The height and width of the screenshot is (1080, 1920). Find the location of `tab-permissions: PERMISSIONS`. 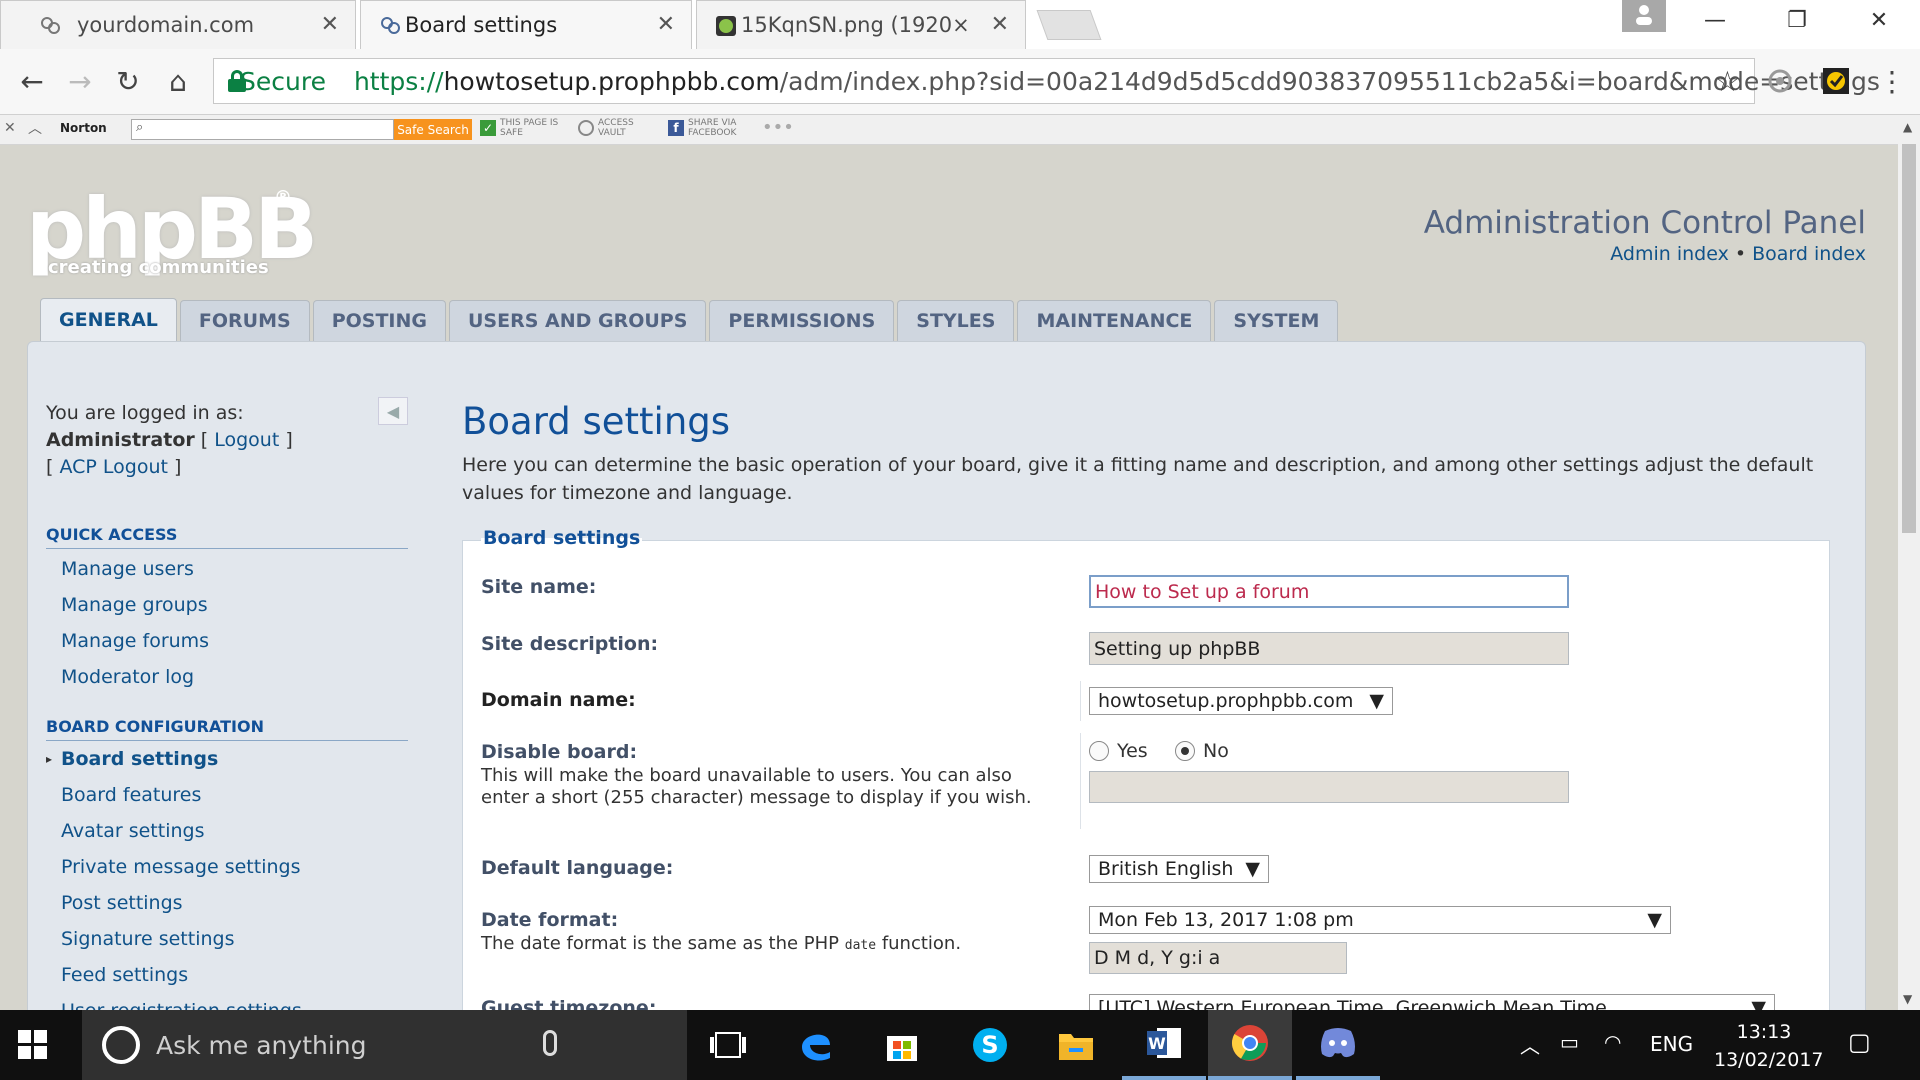

tab-permissions: PERMISSIONS is located at coordinates (802, 320).